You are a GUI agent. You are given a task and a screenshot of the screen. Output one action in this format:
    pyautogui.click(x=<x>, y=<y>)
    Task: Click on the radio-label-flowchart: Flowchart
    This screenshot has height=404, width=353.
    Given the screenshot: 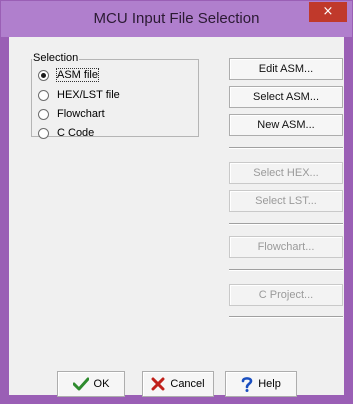 What is the action you would take?
    pyautogui.click(x=81, y=114)
    